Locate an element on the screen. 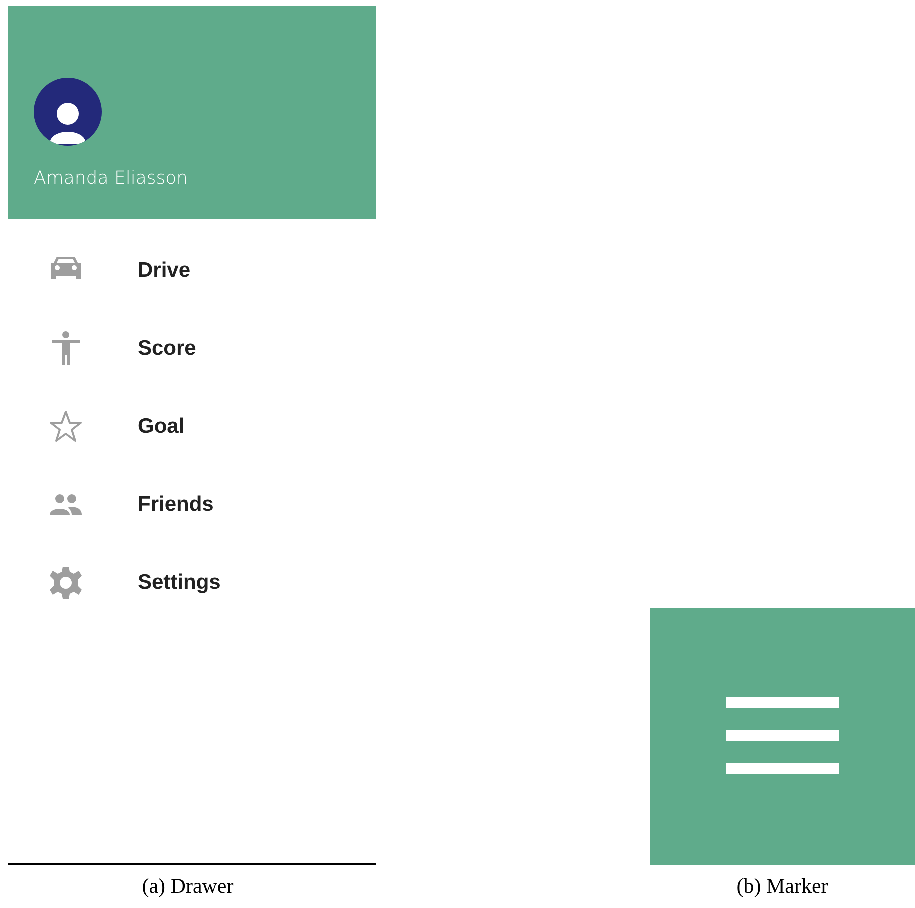  menu-item: Goal is located at coordinates (161, 427).